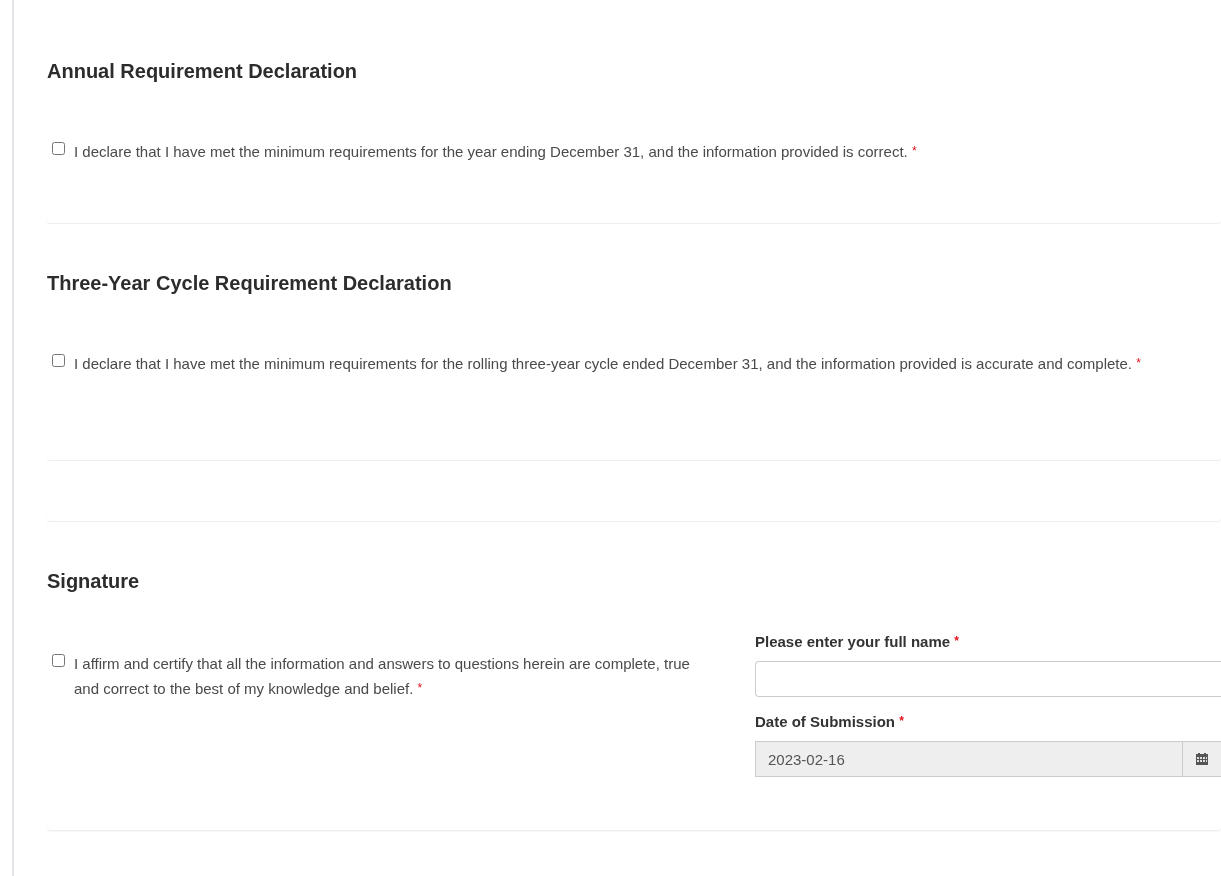 The width and height of the screenshot is (1221, 876). Describe the element at coordinates (988, 679) in the screenshot. I see `input-field` at that location.